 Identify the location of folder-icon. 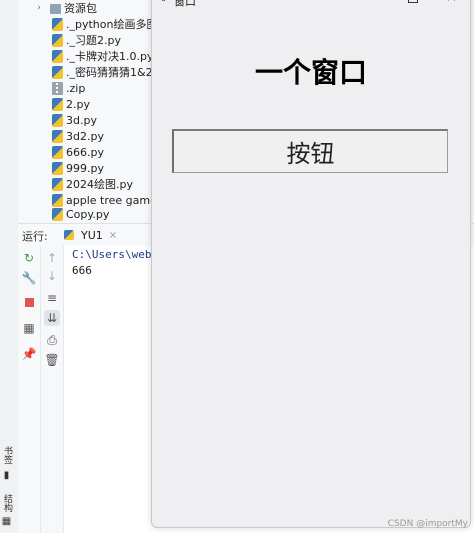
(55, 9).